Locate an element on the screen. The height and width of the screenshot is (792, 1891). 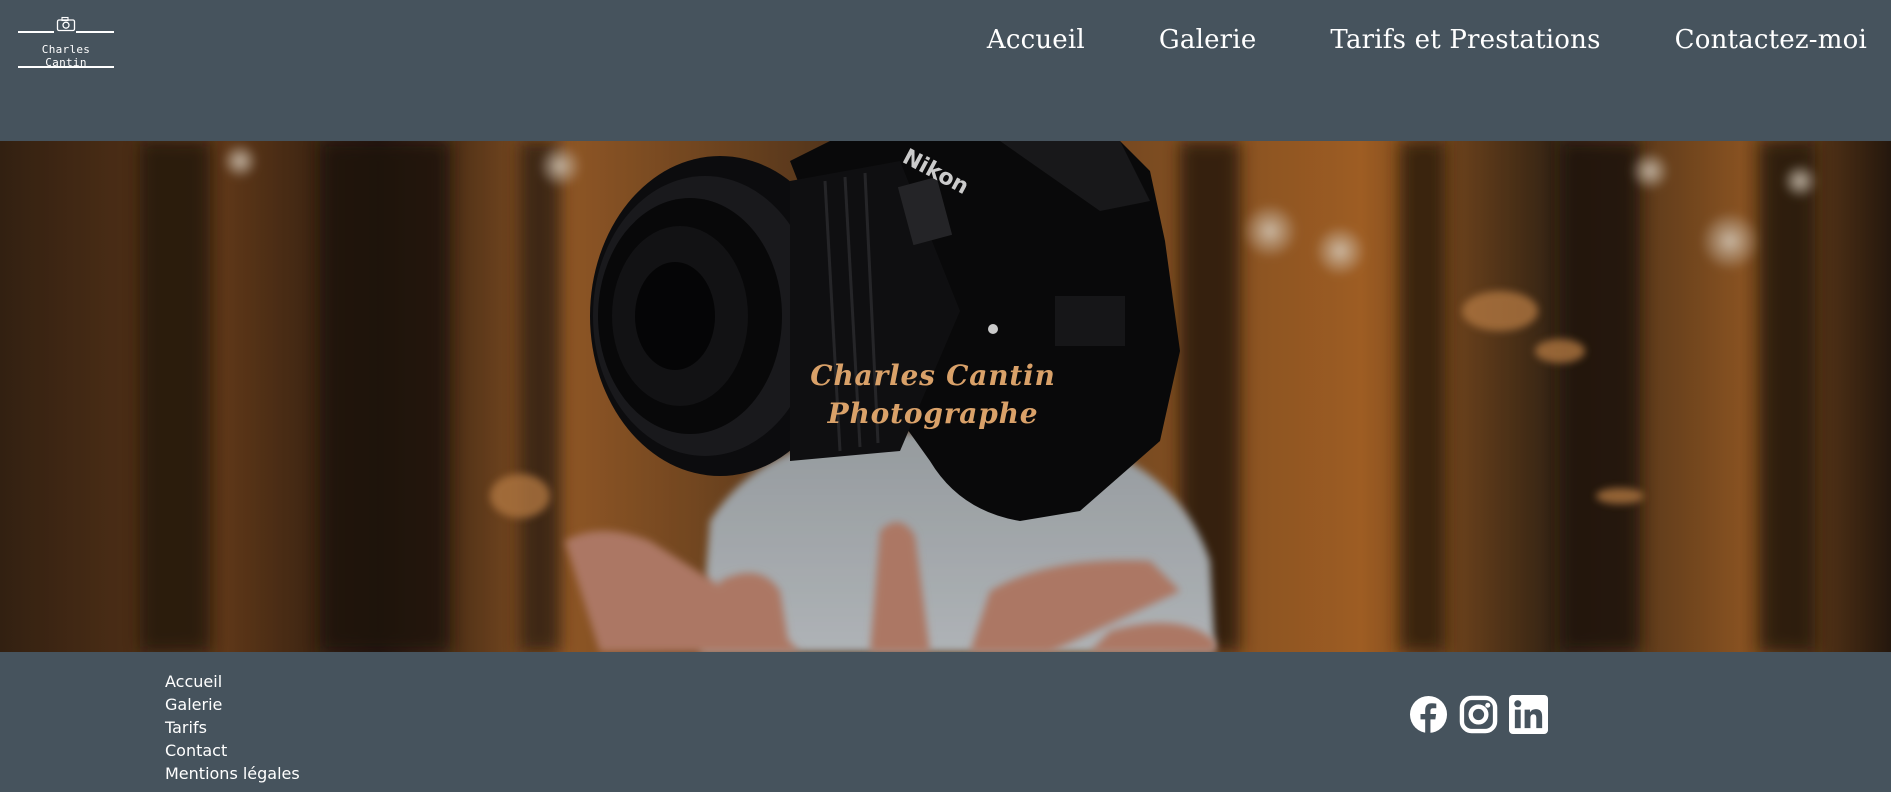
logo-line-right is located at coordinates (95, 32).